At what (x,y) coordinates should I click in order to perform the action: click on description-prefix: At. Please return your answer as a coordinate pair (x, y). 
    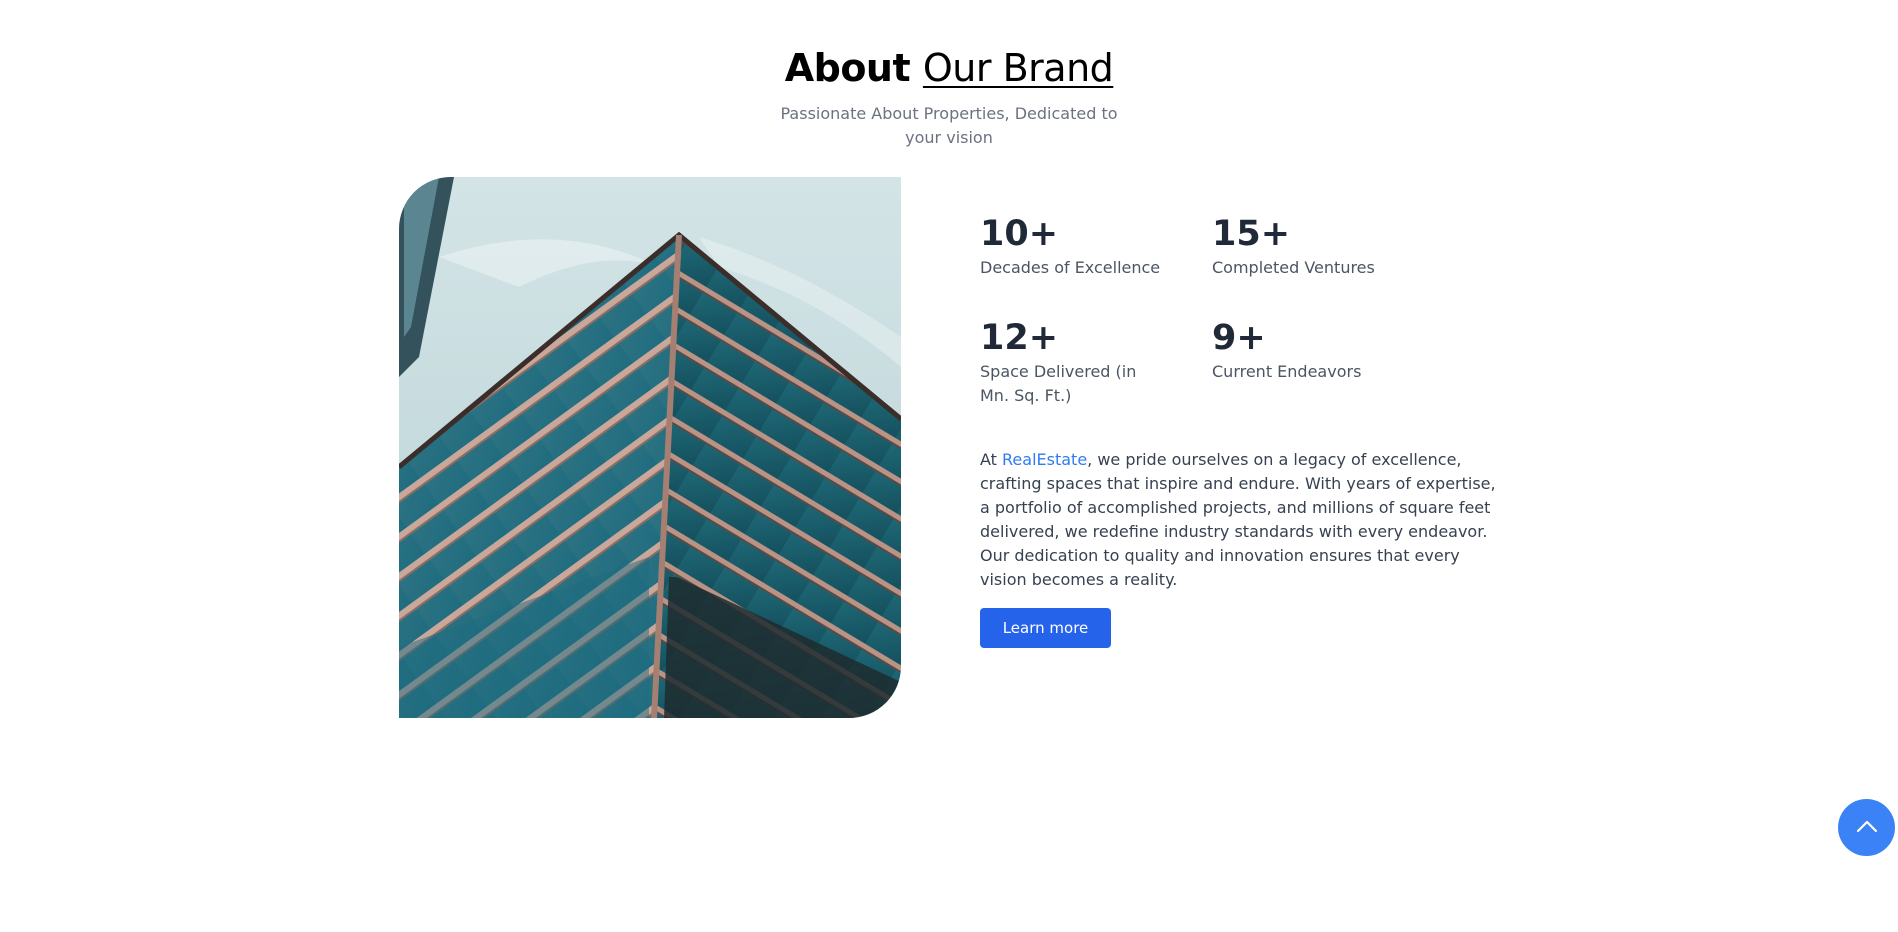
    Looking at the image, I should click on (991, 459).